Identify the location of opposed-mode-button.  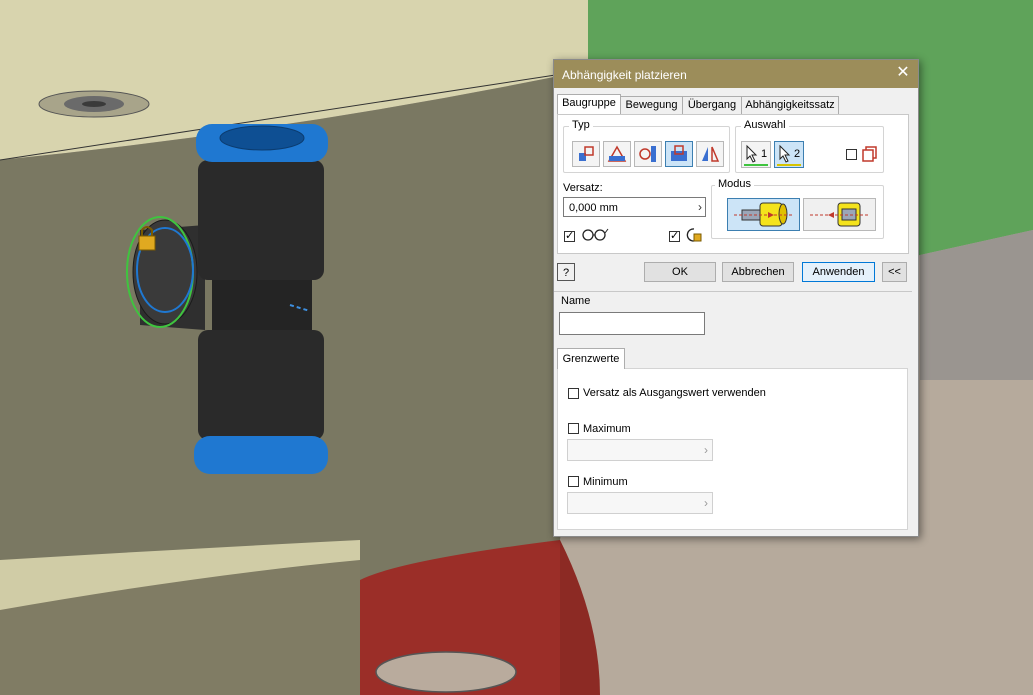
(763, 214).